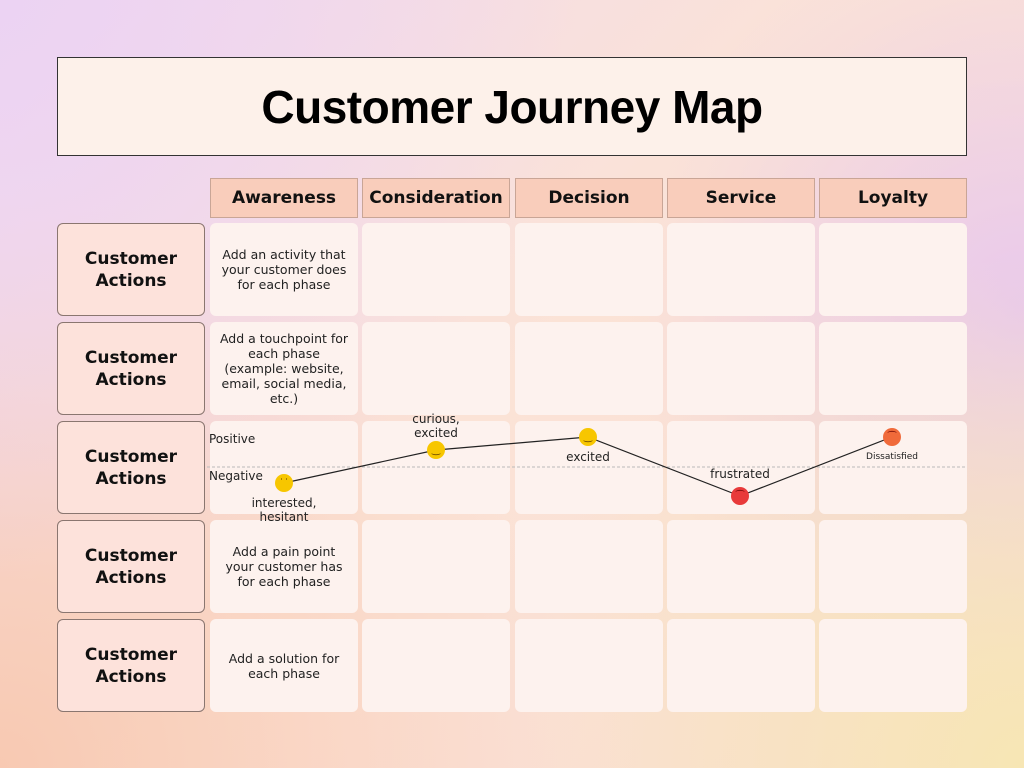 The image size is (1024, 768). Describe the element at coordinates (588, 457) in the screenshot. I see `emotion-label: excited` at that location.